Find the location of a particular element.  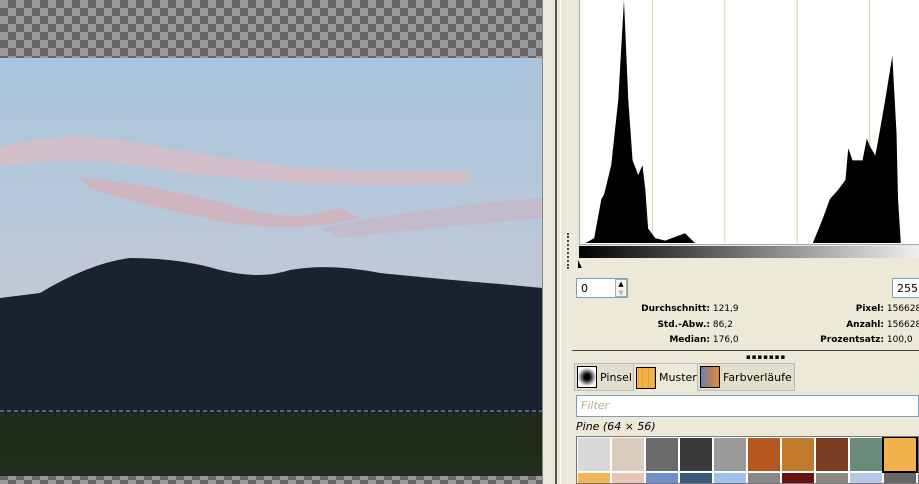

resize-grip is located at coordinates (568, 251).